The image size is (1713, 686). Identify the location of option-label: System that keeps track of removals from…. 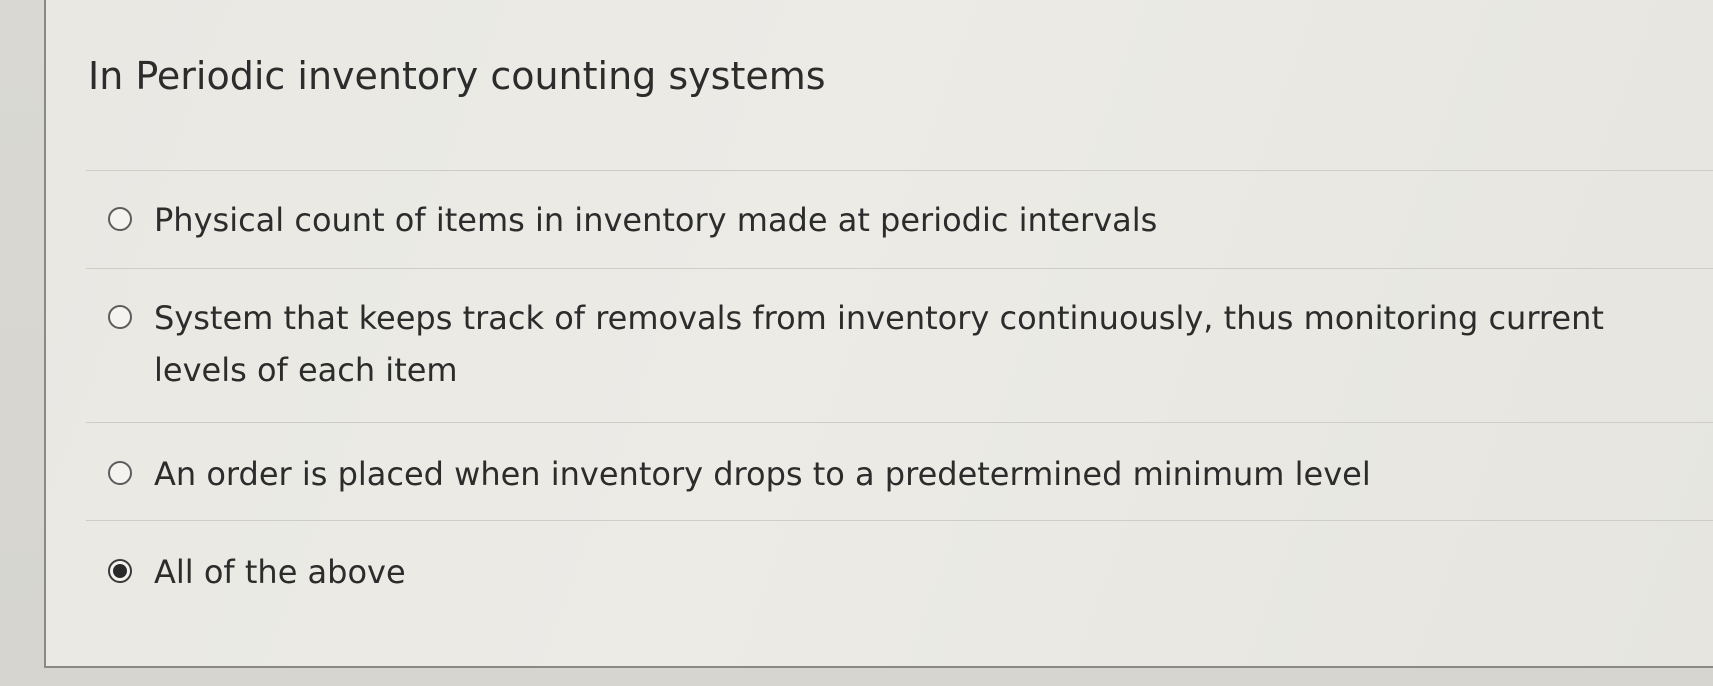
(879, 344).